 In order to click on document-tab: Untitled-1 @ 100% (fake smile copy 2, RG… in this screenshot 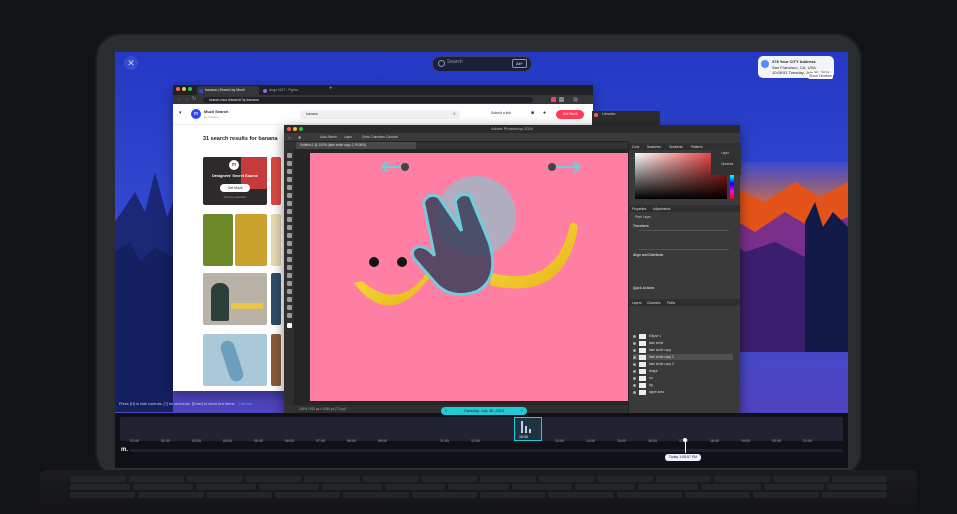, I will do `click(356, 145)`.